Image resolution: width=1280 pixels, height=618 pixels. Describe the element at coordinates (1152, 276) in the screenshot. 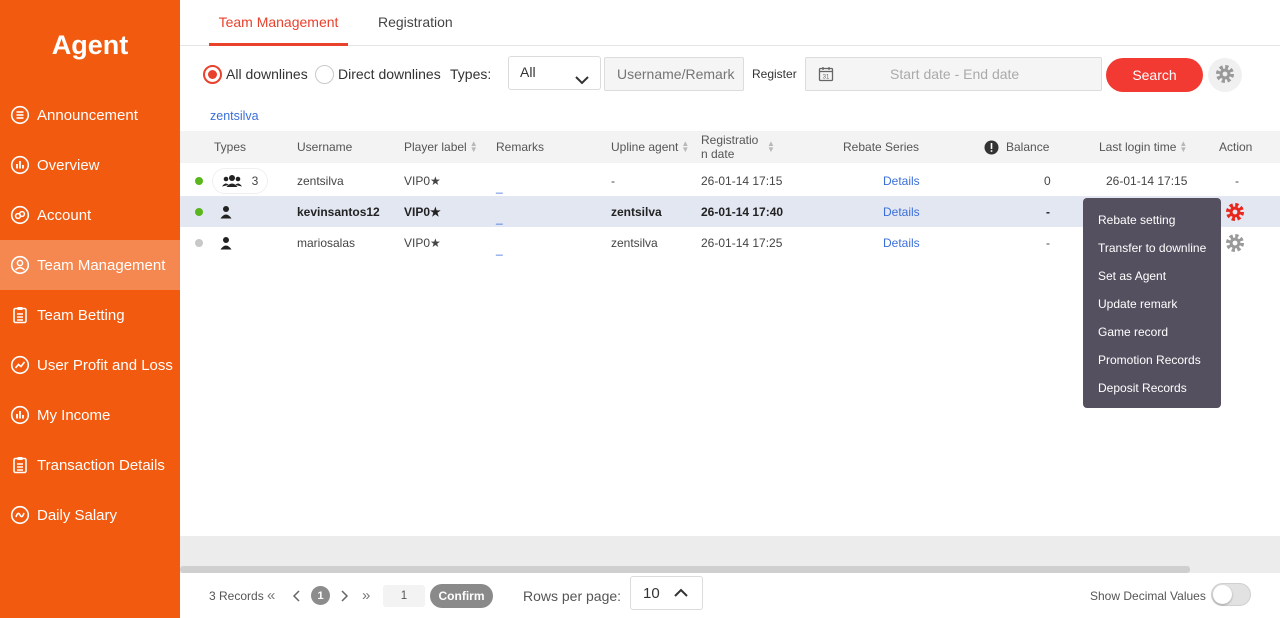

I see `menu-item-set-as-agent: Set as Agent` at that location.